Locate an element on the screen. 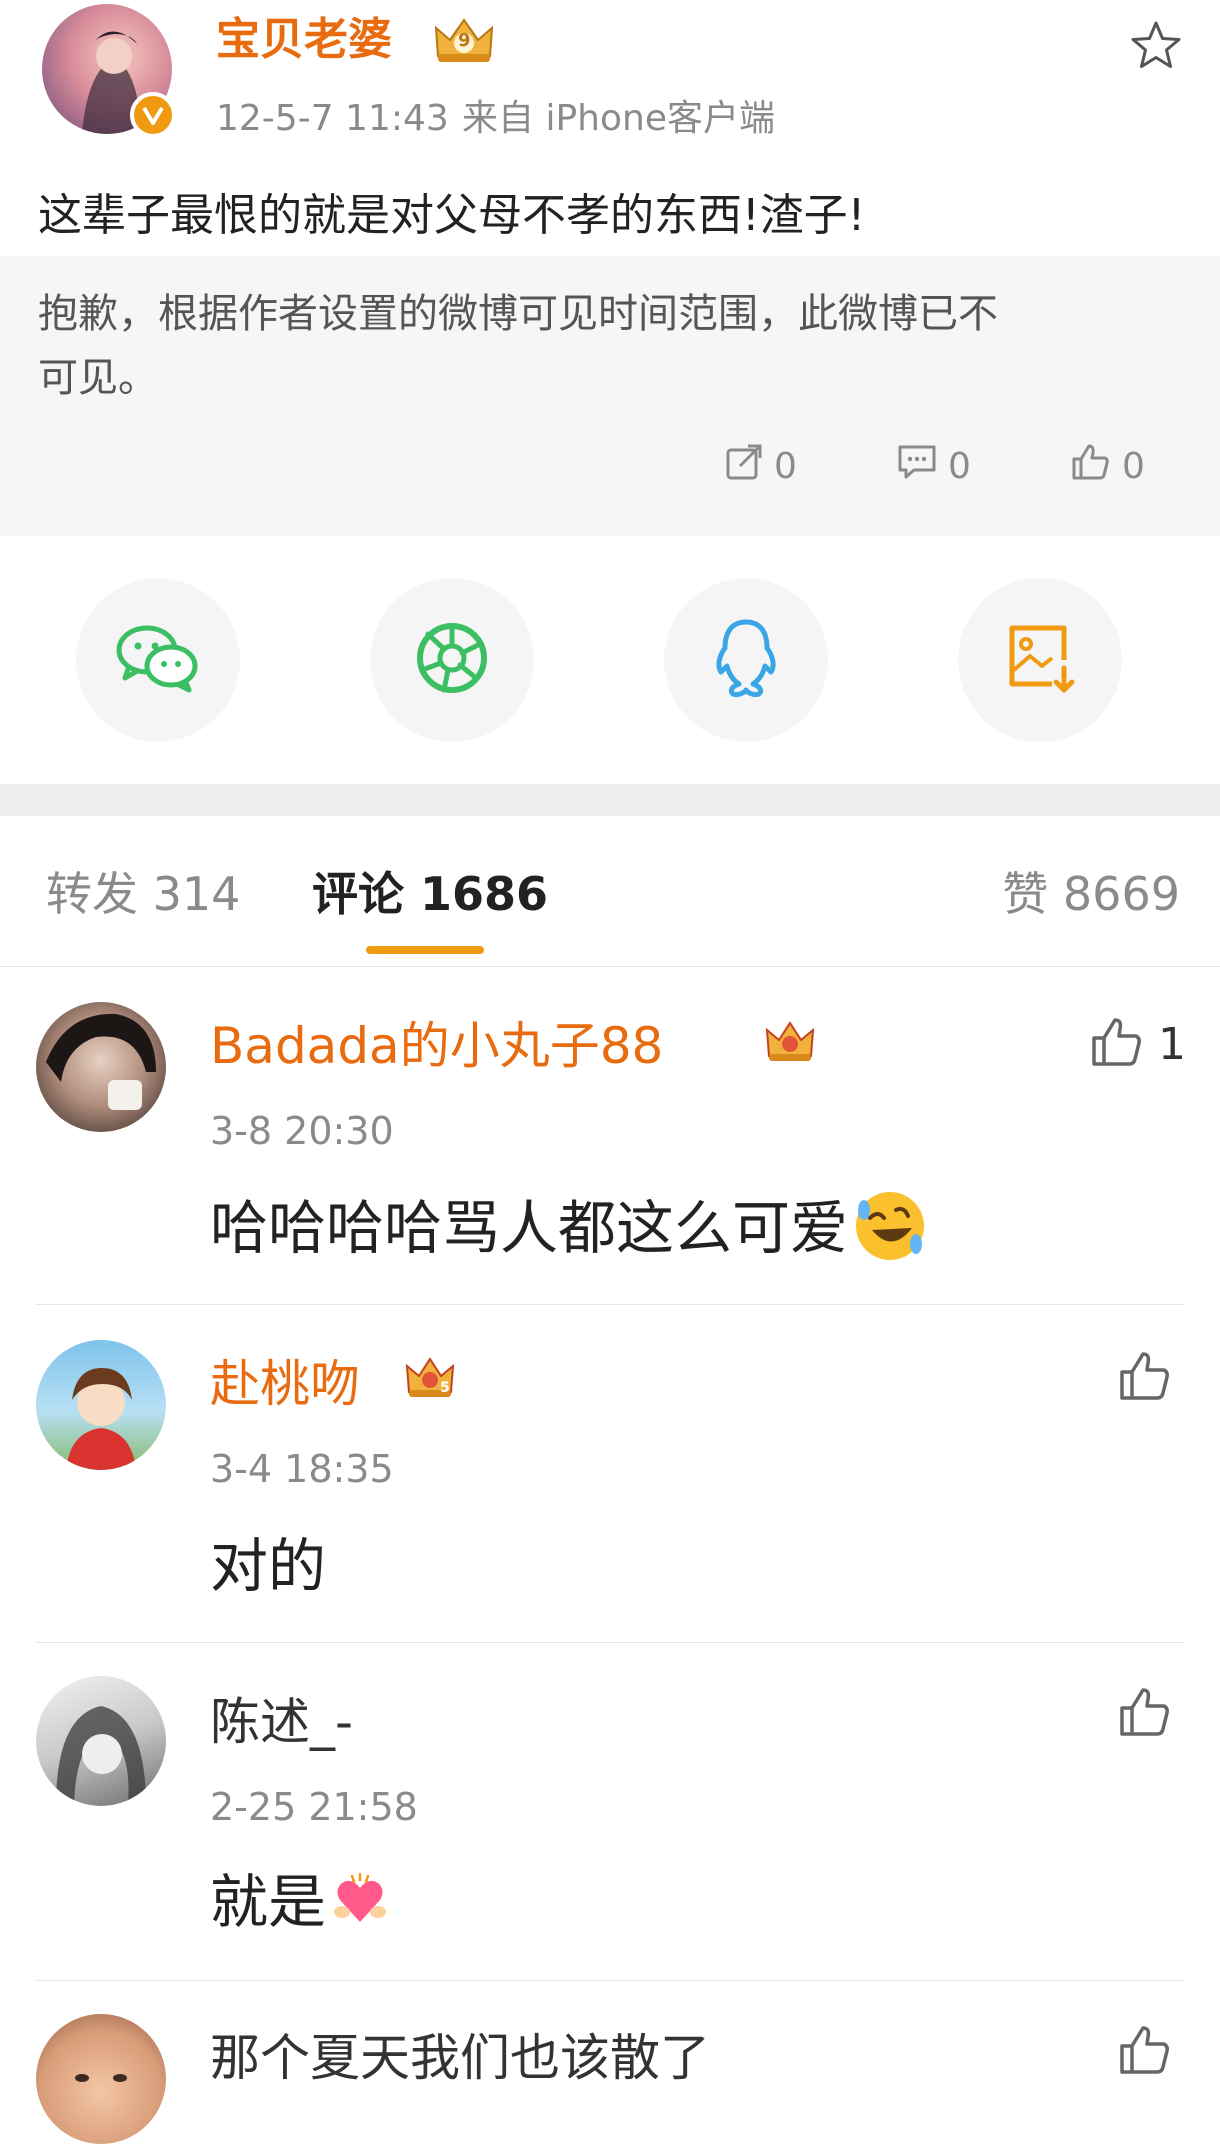  comment-text: 就是 is located at coordinates (268, 1902).